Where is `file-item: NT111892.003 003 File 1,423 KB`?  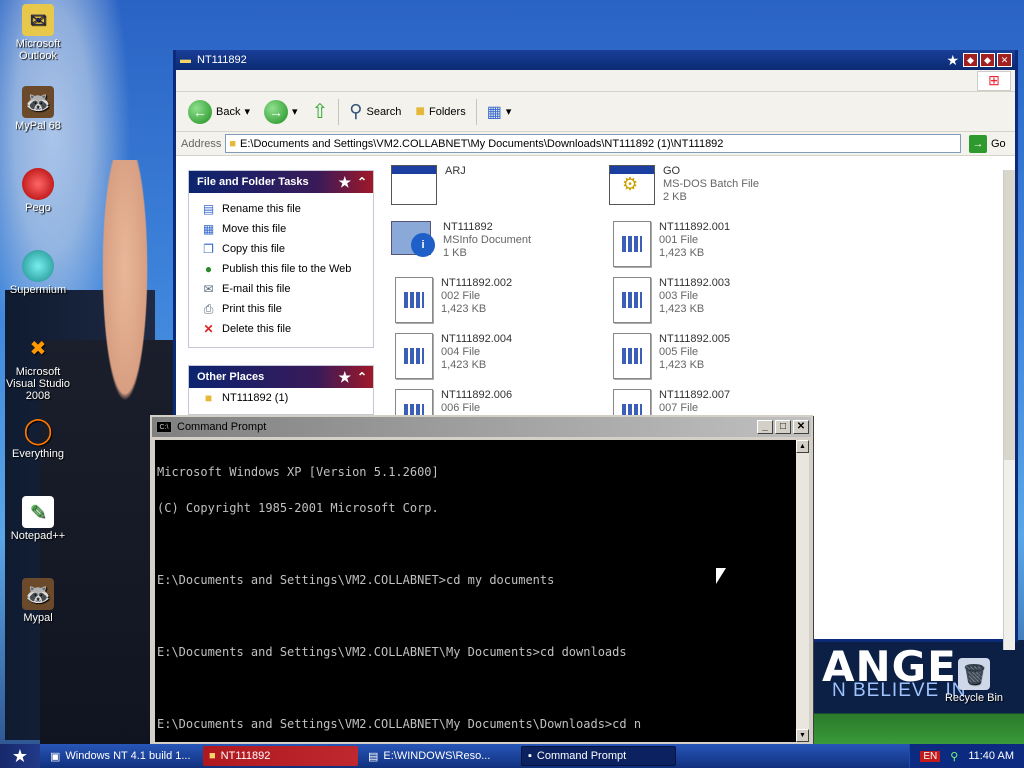 file-item: NT111892.003 003 File 1,423 KB is located at coordinates (669, 300).